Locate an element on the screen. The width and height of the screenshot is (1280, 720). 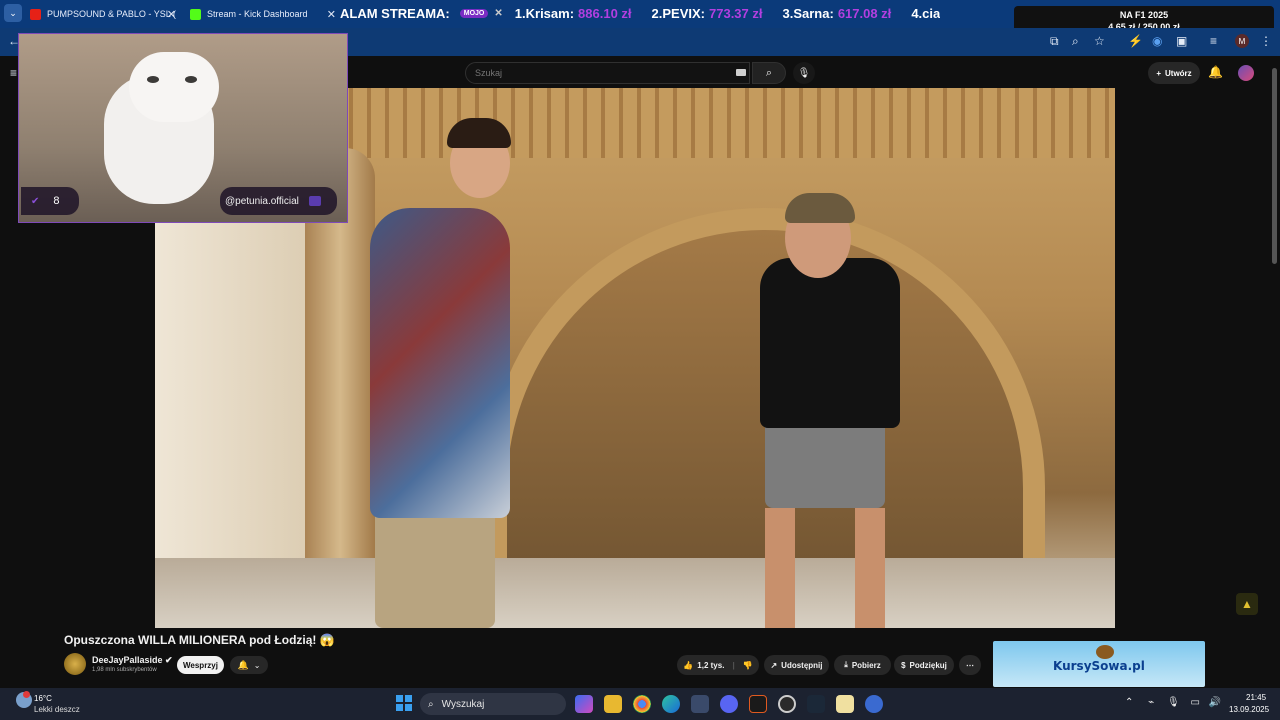
search-input is located at coordinates (607, 73).